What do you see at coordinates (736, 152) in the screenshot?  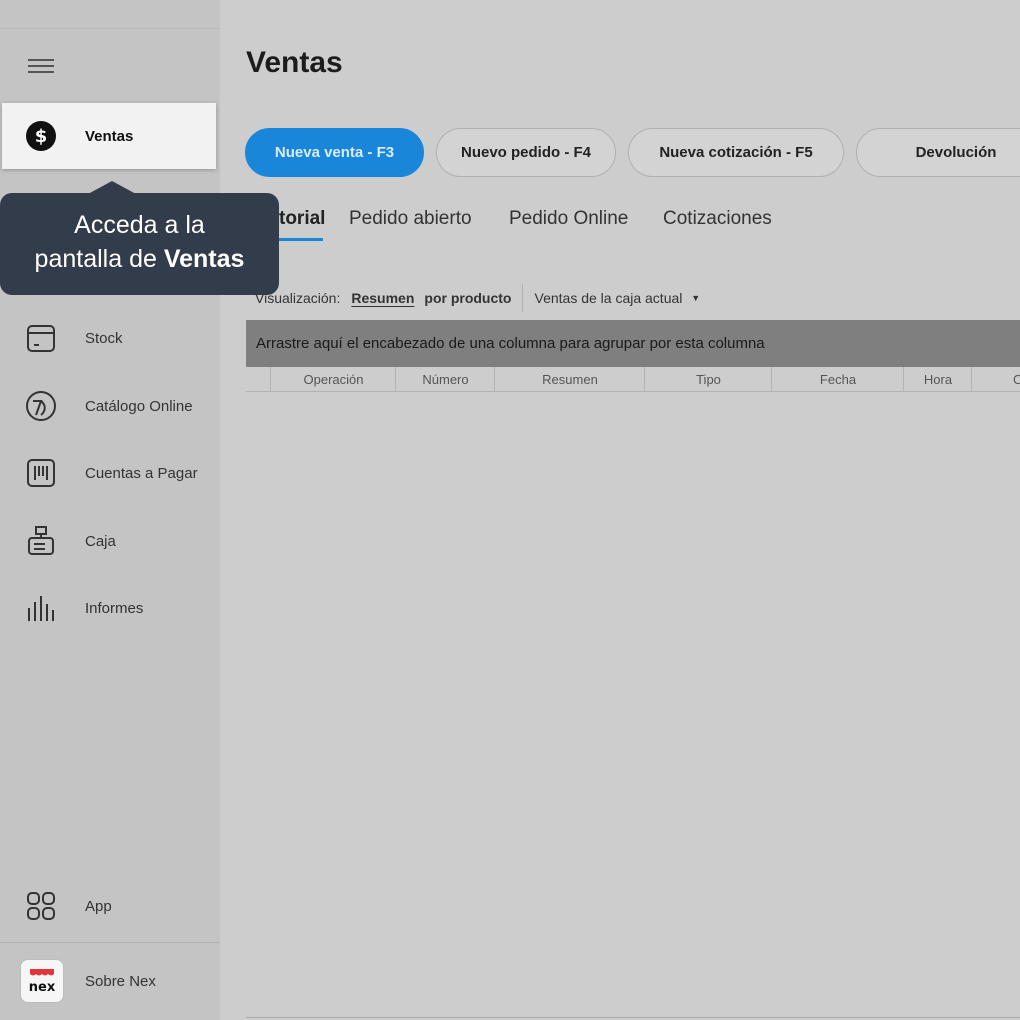 I see `nueva-cotizacion-button: Nueva cotización - F5` at bounding box center [736, 152].